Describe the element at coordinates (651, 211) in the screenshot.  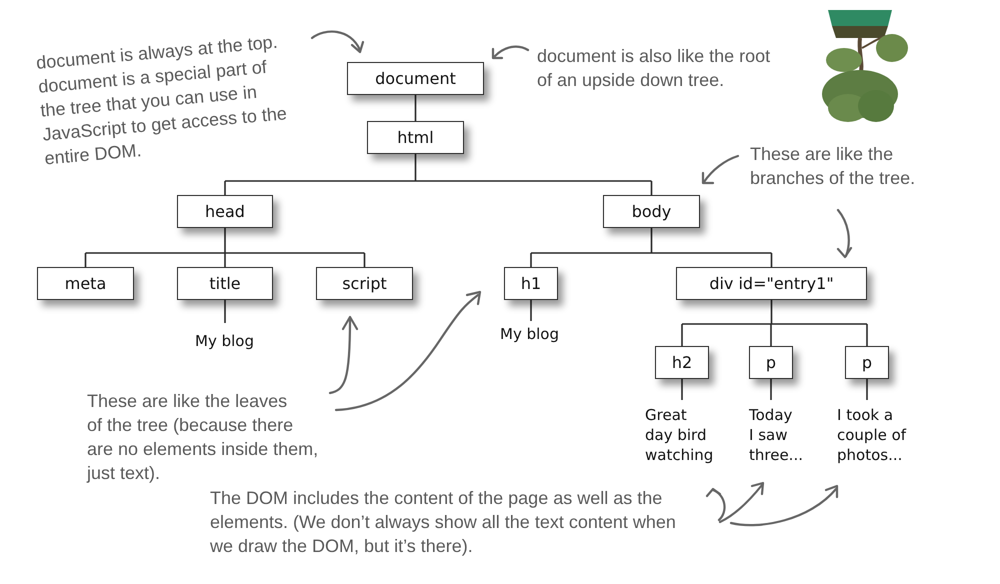
I see `tree-node: body` at that location.